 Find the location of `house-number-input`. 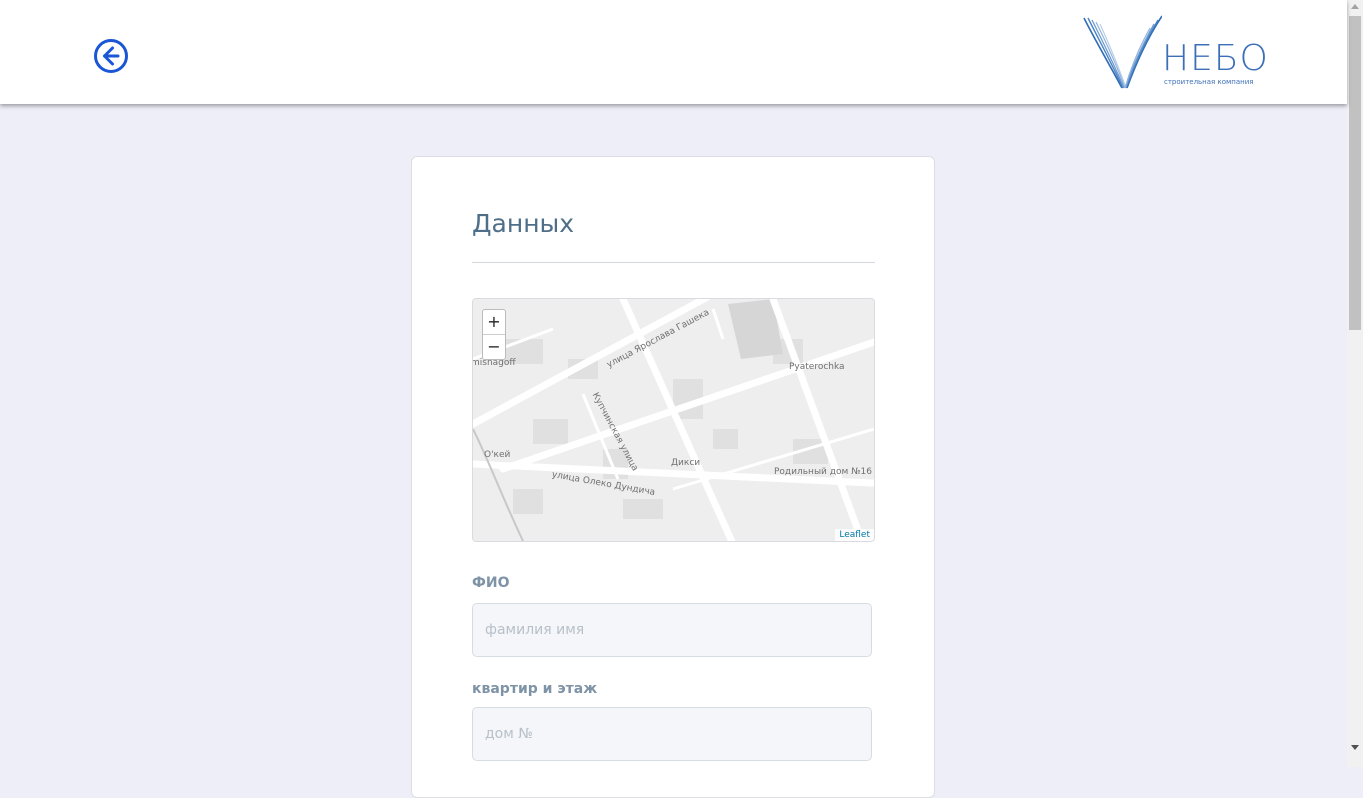

house-number-input is located at coordinates (672, 734).